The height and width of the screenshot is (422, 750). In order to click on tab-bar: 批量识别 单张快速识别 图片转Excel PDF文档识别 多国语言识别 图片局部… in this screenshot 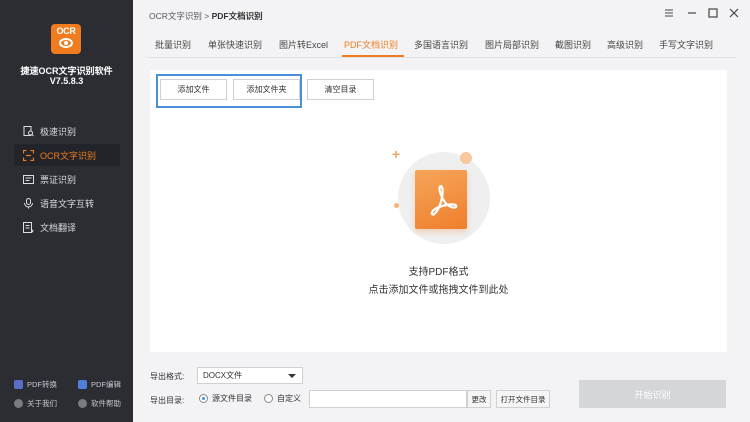, I will do `click(441, 45)`.